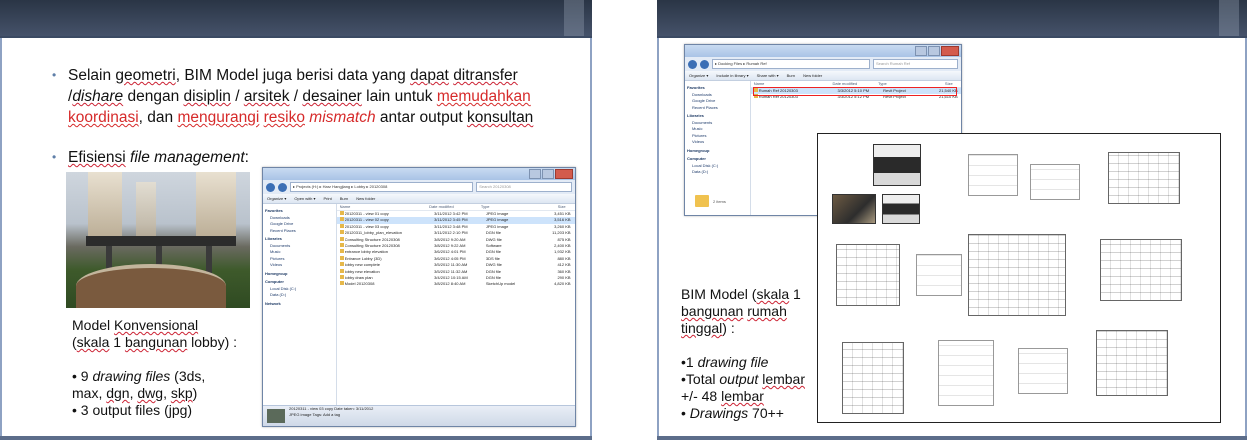 This screenshot has height=440, width=1247. Describe the element at coordinates (1017, 275) in the screenshot. I see `elevation-drawing` at that location.